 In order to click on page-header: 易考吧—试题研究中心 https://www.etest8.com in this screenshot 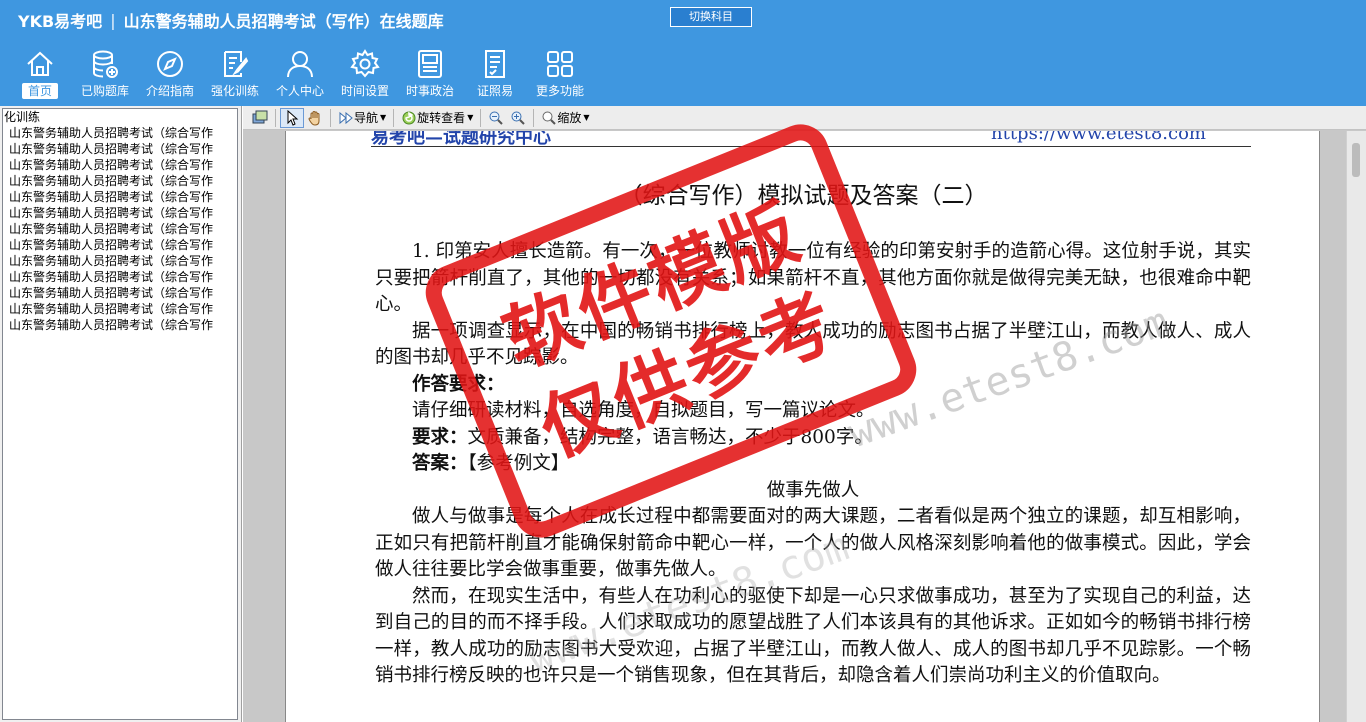, I will do `click(811, 139)`.